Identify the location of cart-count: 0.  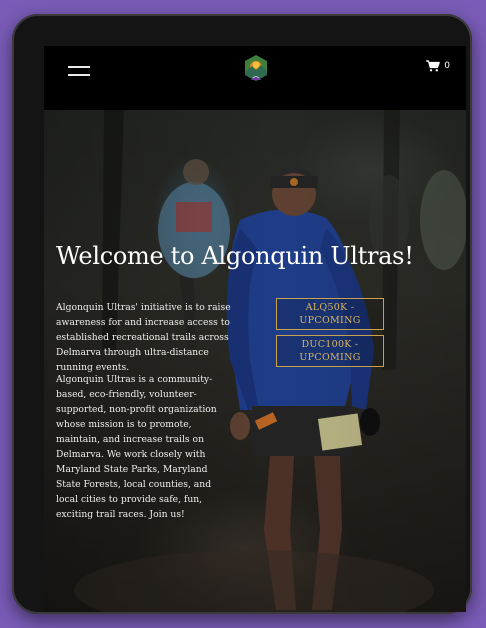
(447, 66).